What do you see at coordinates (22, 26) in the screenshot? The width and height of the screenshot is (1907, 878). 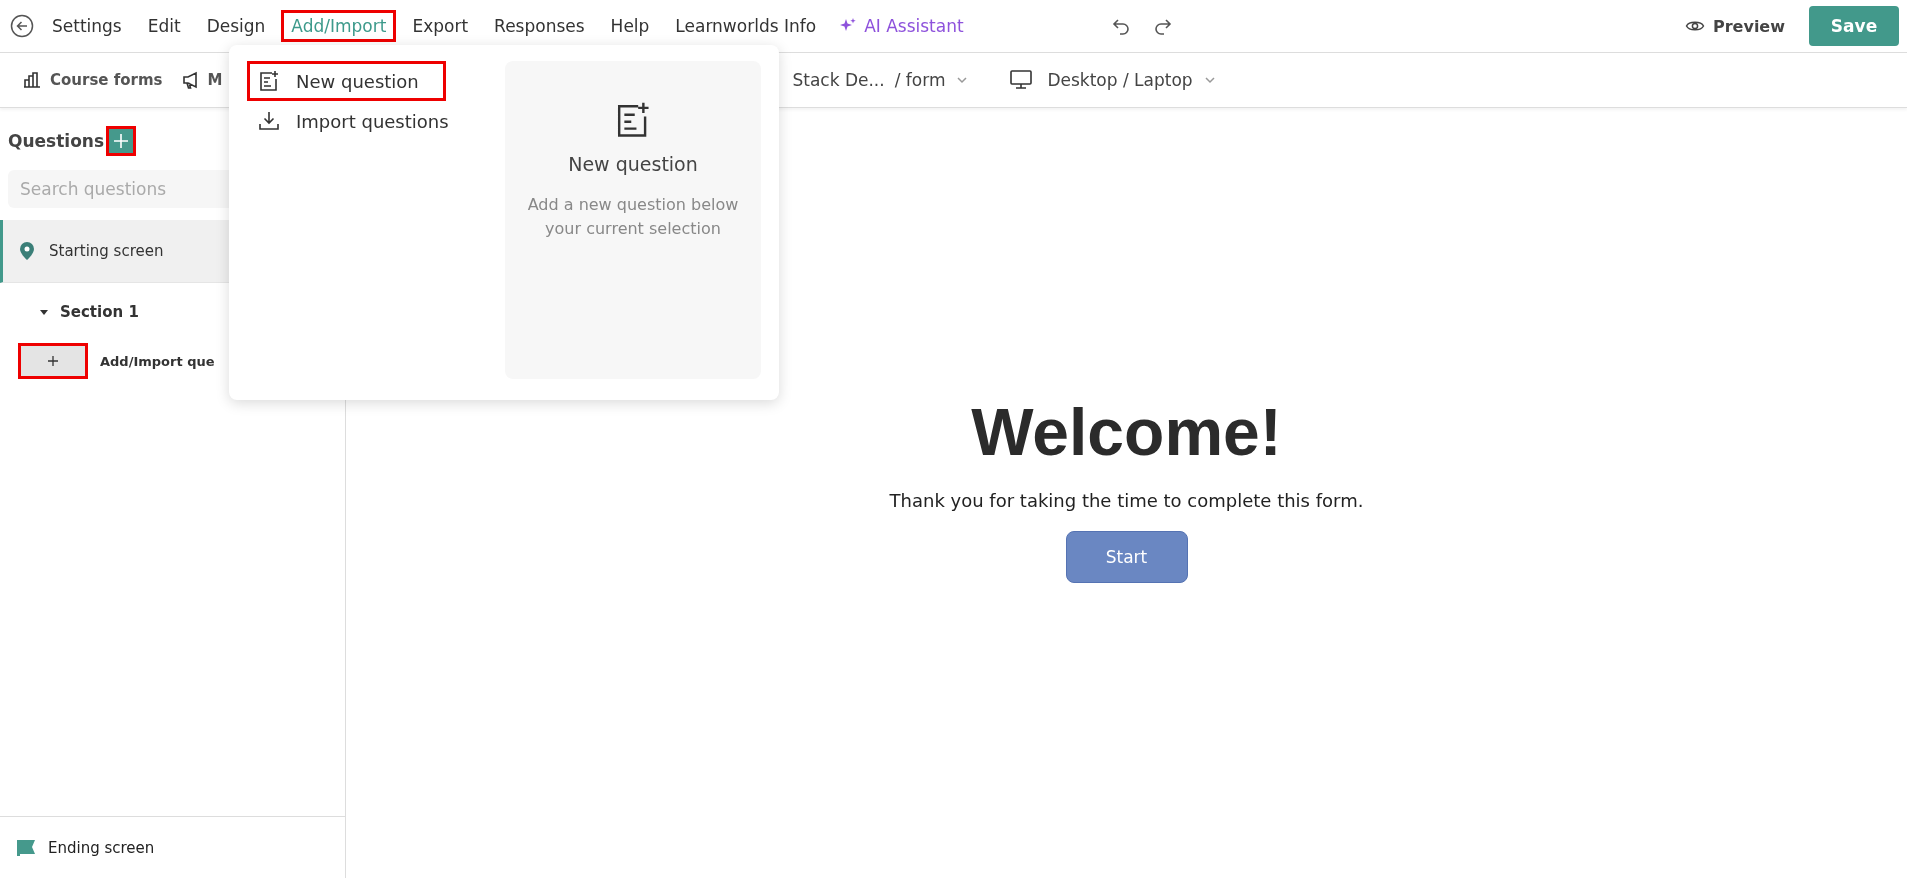 I see `back-icon` at bounding box center [22, 26].